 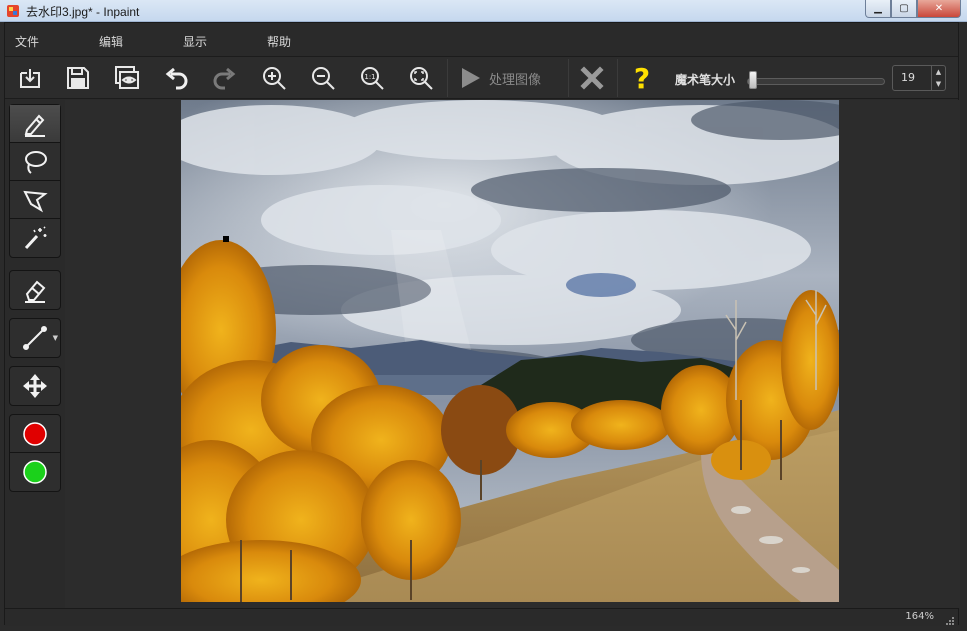 What do you see at coordinates (919, 78) in the screenshot?
I see `brush-size-spinbox: 19 ▲ ▼` at bounding box center [919, 78].